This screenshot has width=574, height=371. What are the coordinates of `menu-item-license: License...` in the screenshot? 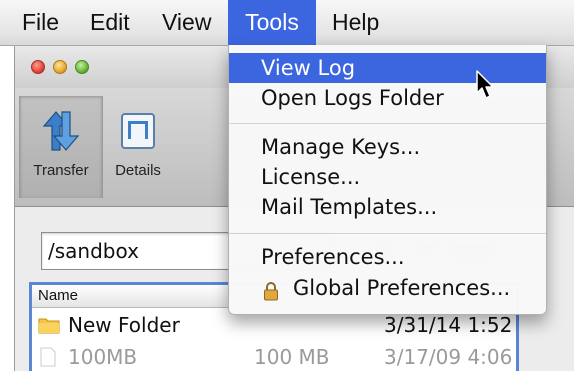 It's located at (387, 177).